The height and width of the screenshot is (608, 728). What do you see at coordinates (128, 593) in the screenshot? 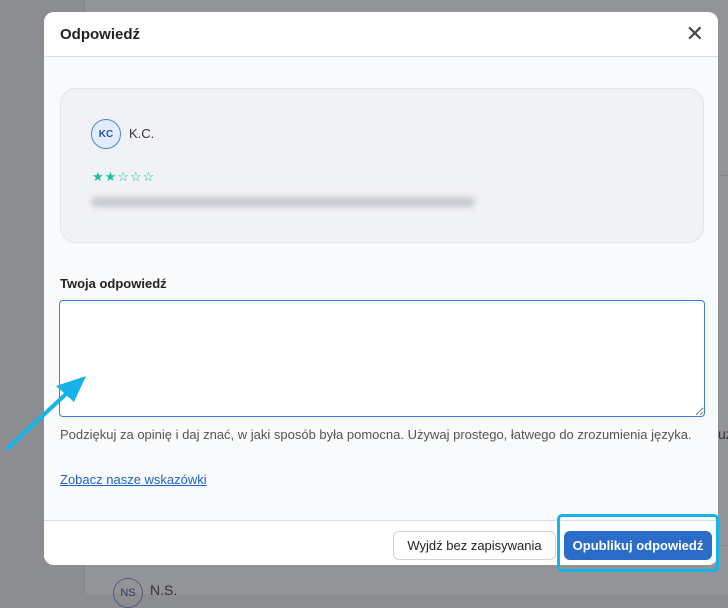
I see `avatar: NS` at bounding box center [128, 593].